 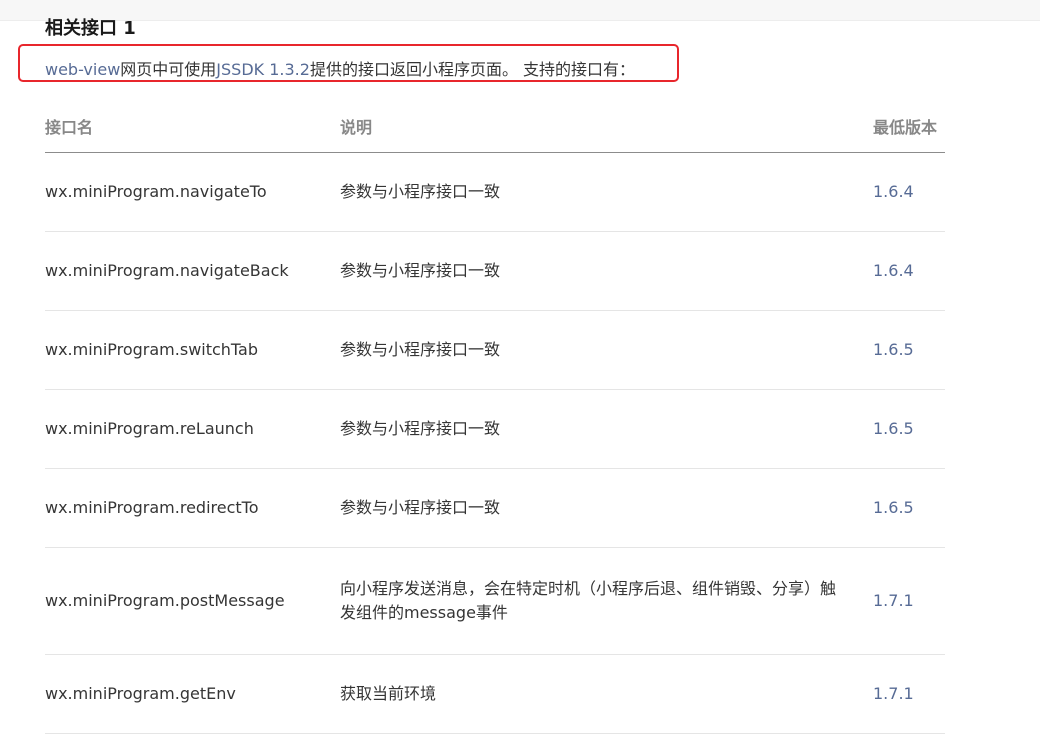 What do you see at coordinates (192, 694) in the screenshot?
I see `api-name: wx.miniProgram.getEnv` at bounding box center [192, 694].